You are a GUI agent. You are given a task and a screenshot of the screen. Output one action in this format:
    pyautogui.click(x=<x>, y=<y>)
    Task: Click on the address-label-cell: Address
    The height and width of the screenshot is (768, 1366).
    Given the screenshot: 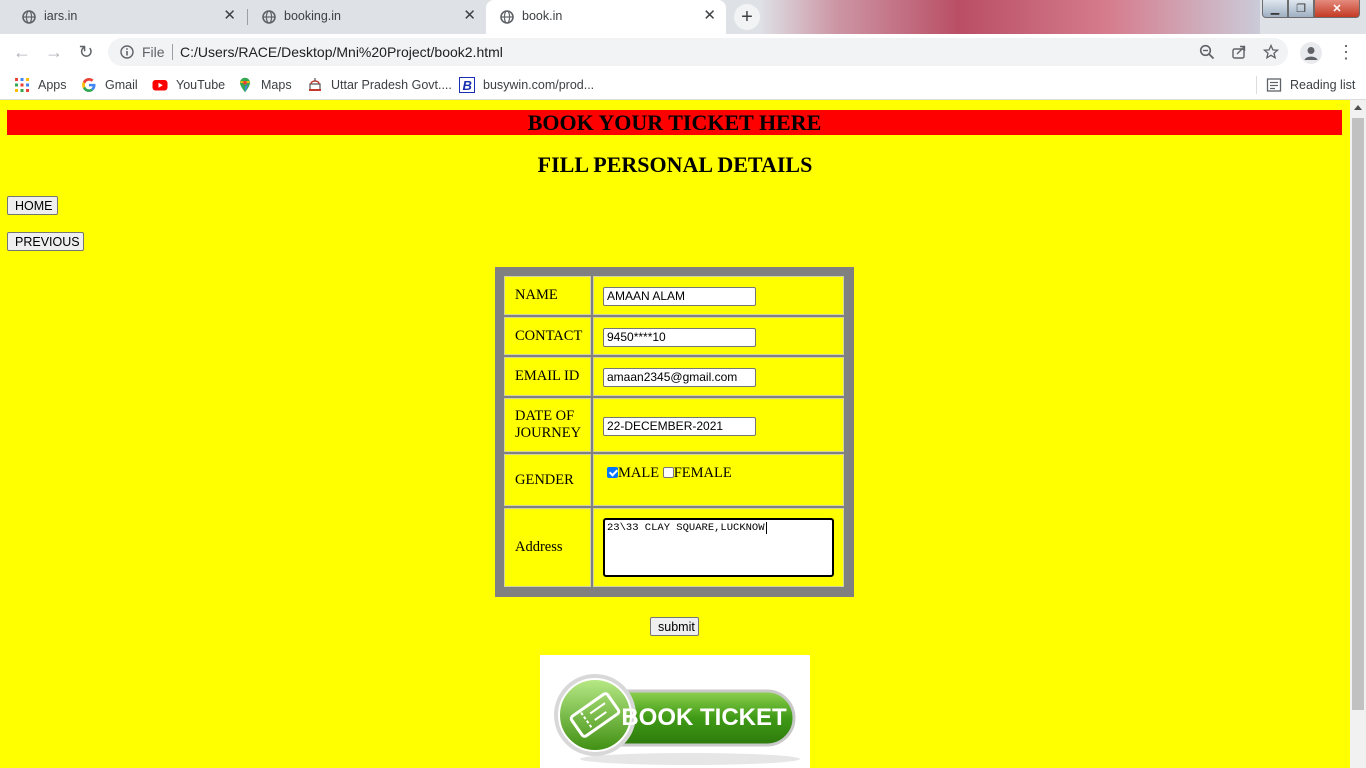 What is the action you would take?
    pyautogui.click(x=547, y=547)
    